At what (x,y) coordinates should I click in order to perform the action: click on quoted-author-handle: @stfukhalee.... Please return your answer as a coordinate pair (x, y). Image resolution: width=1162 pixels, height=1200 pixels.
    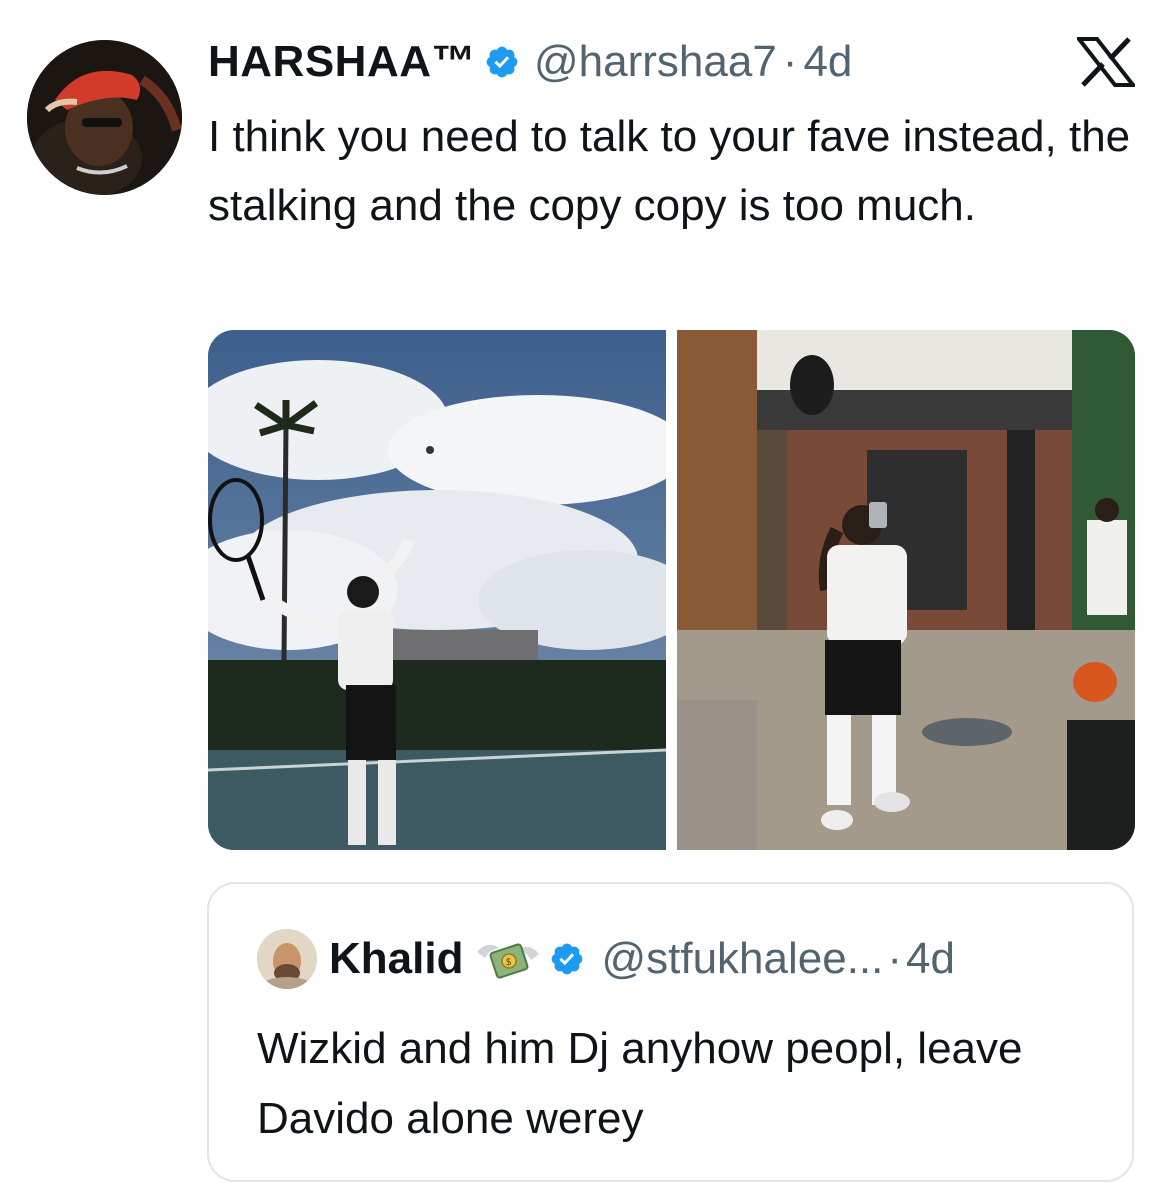
    Looking at the image, I should click on (742, 959).